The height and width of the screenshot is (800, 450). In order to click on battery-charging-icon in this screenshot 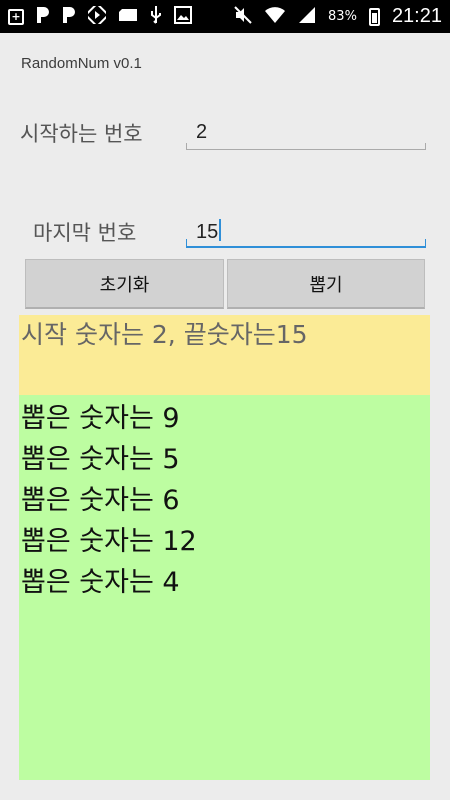, I will do `click(374, 16)`.